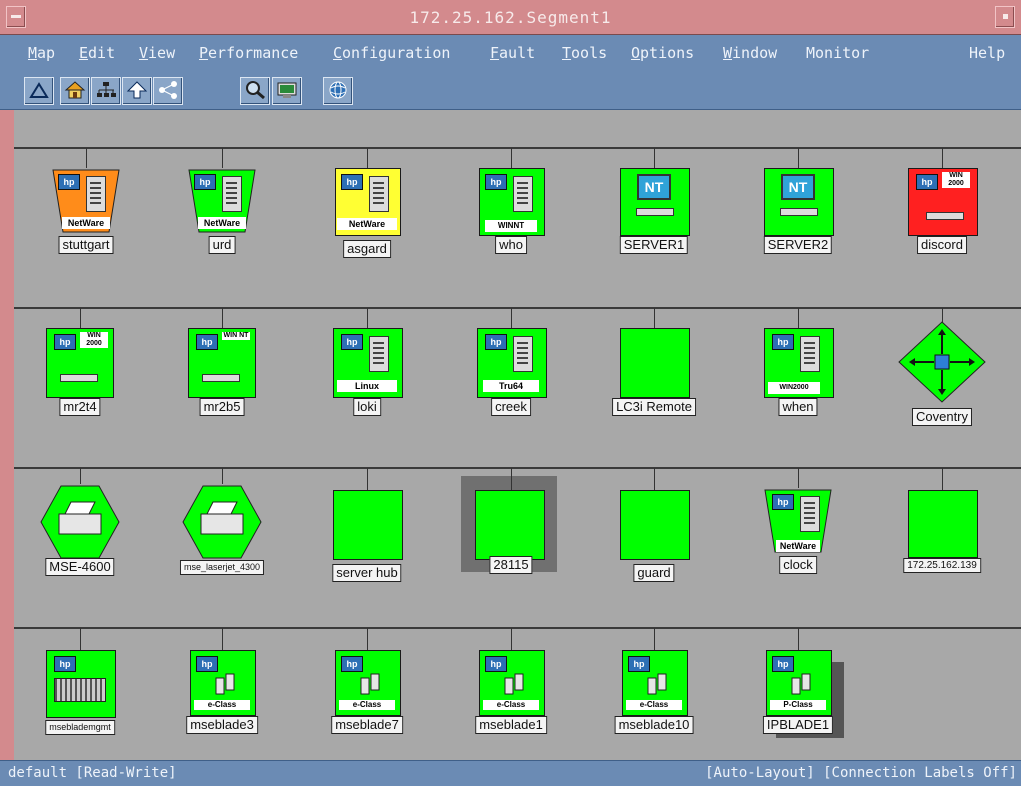 Image resolution: width=1021 pixels, height=786 pixels. I want to click on node-mr2b5: hp WIN NT mr2b5, so click(222, 368).